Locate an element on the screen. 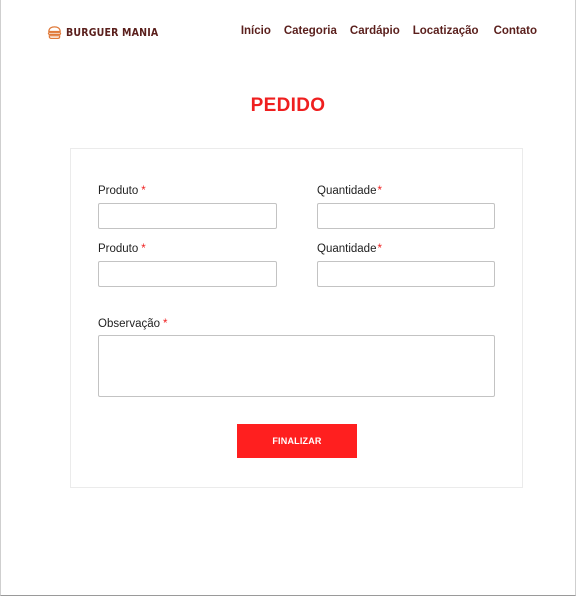  quantity-label-2-text: Quantidade is located at coordinates (347, 249).